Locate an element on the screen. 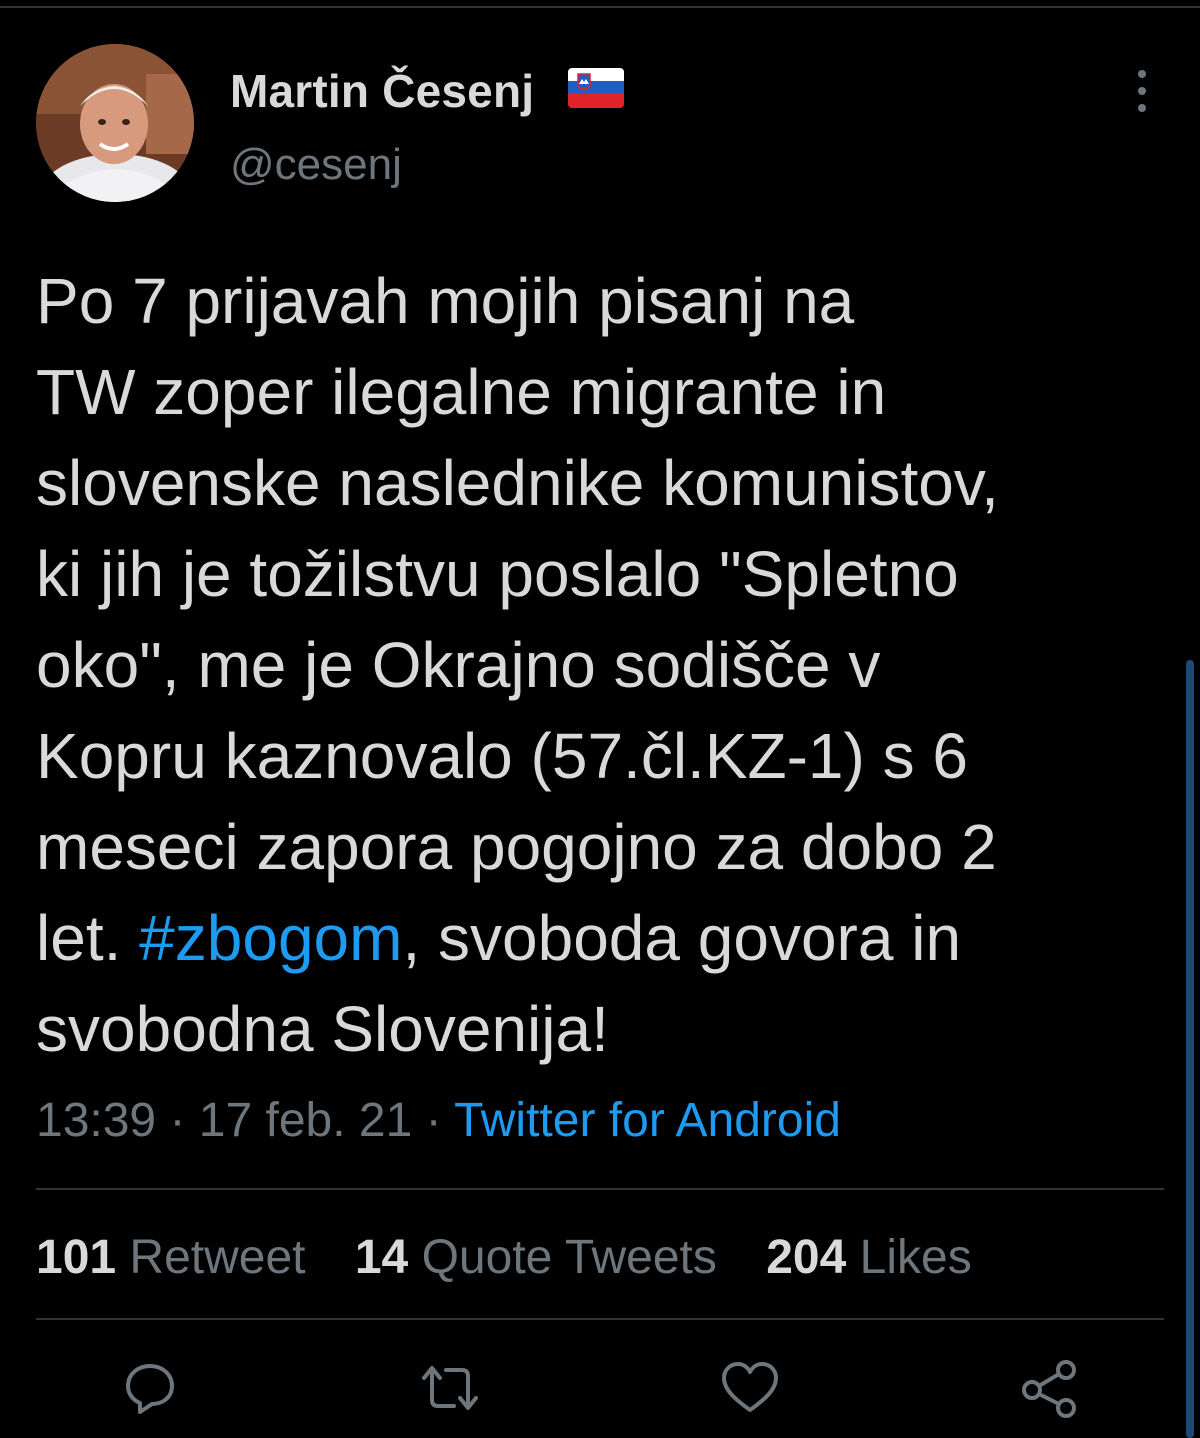 The image size is (1200, 1438). scrollbar is located at coordinates (1190, 1049).